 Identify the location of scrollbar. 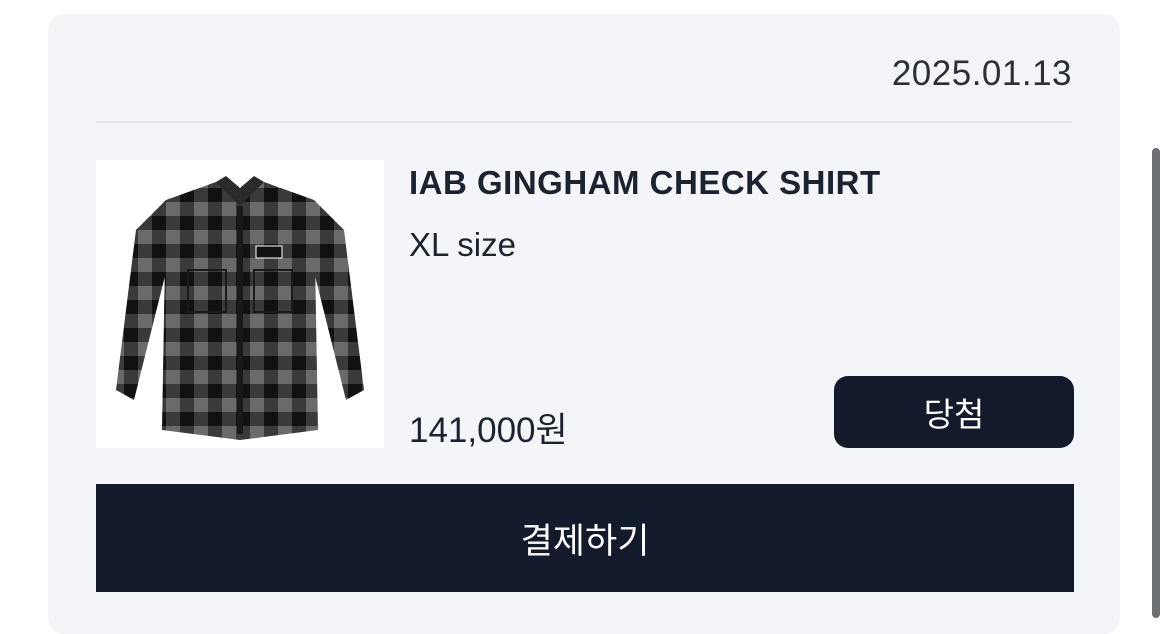
(1156, 383).